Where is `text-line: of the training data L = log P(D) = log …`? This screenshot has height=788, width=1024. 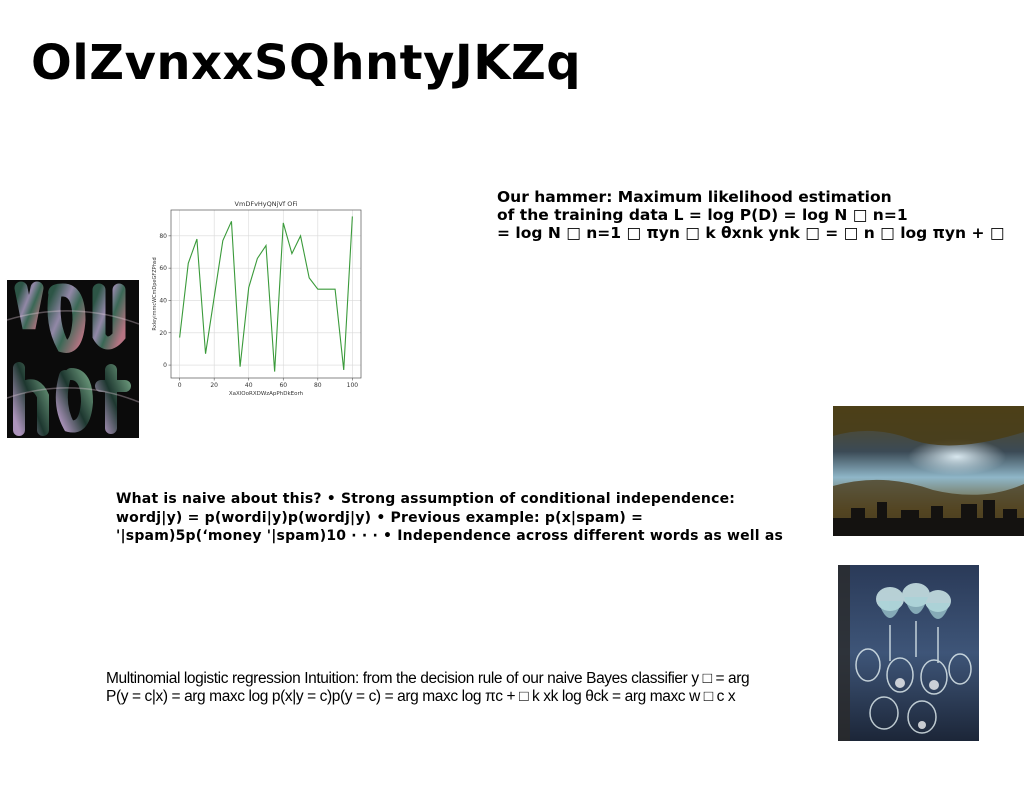 text-line: of the training data L = log P(D) = log … is located at coordinates (702, 215).